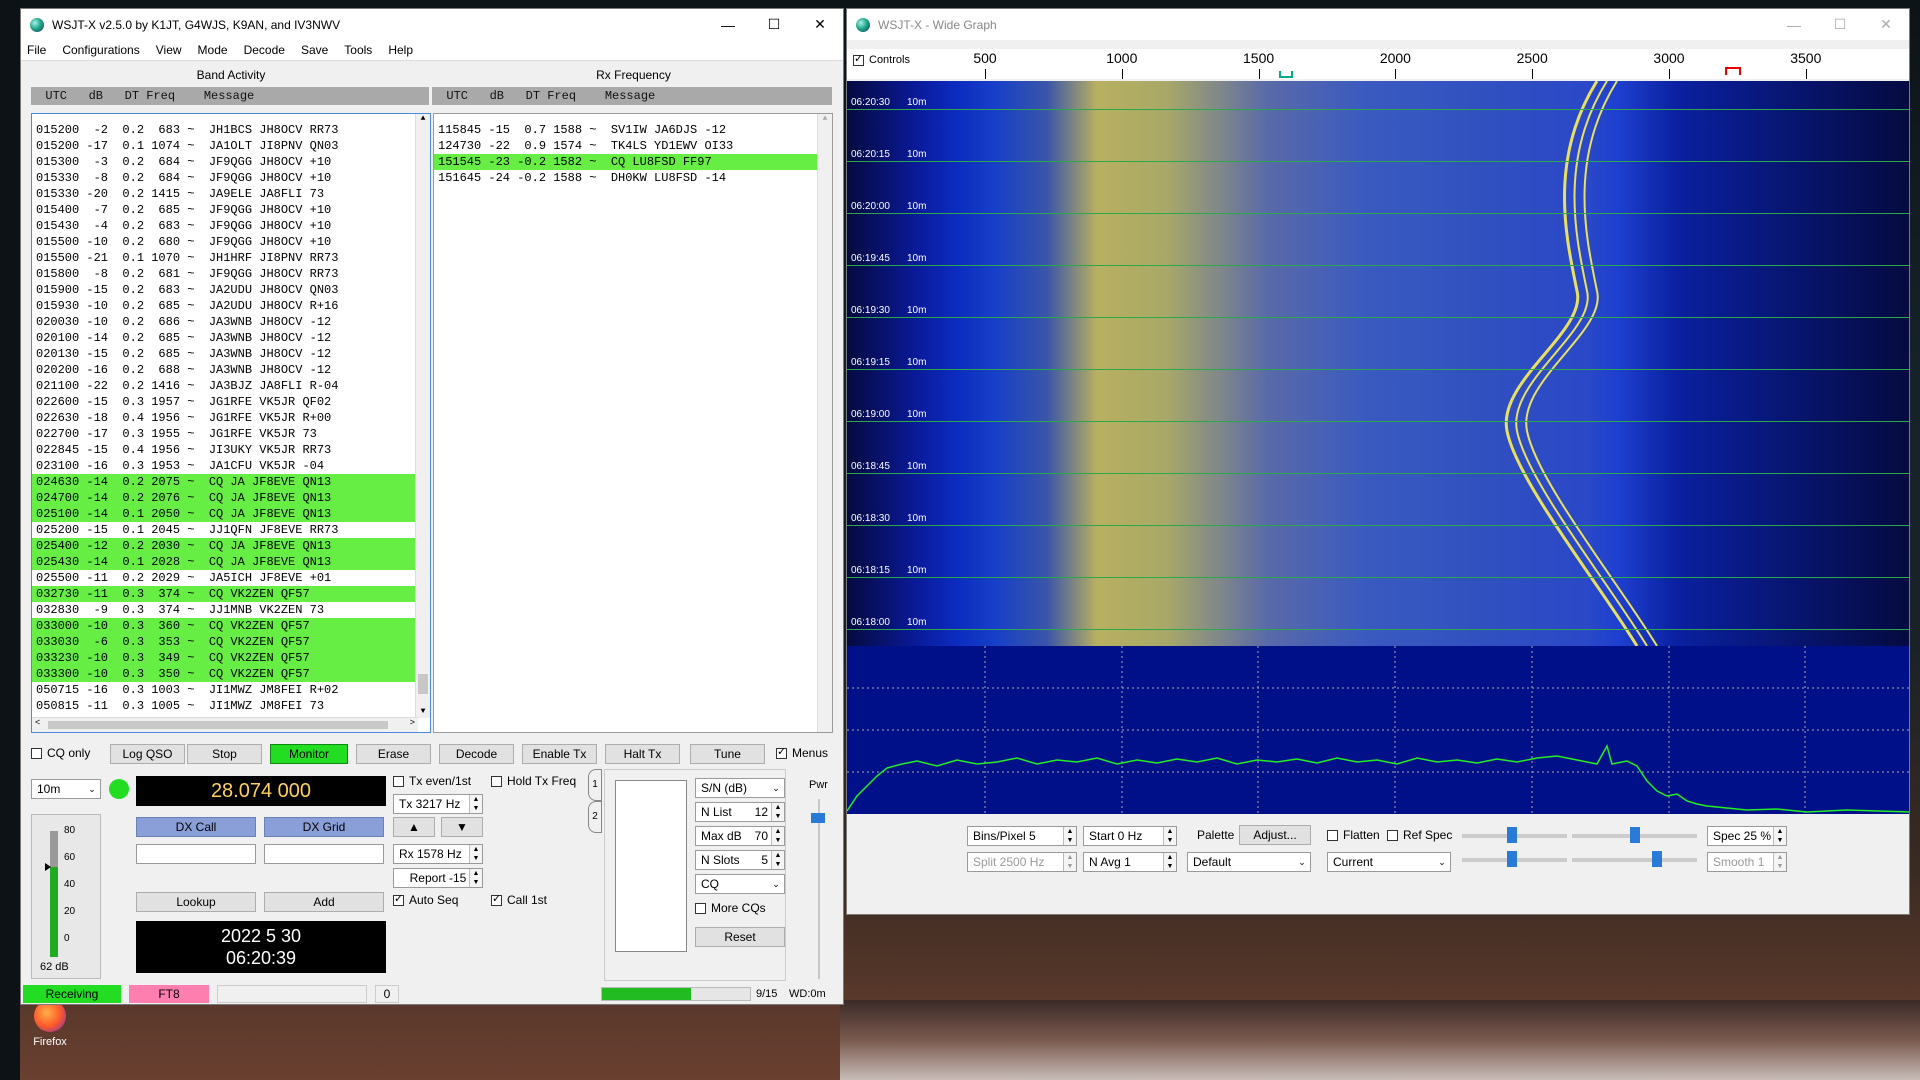 This screenshot has width=1920, height=1080. What do you see at coordinates (400, 50) in the screenshot?
I see `menu-help: Help` at bounding box center [400, 50].